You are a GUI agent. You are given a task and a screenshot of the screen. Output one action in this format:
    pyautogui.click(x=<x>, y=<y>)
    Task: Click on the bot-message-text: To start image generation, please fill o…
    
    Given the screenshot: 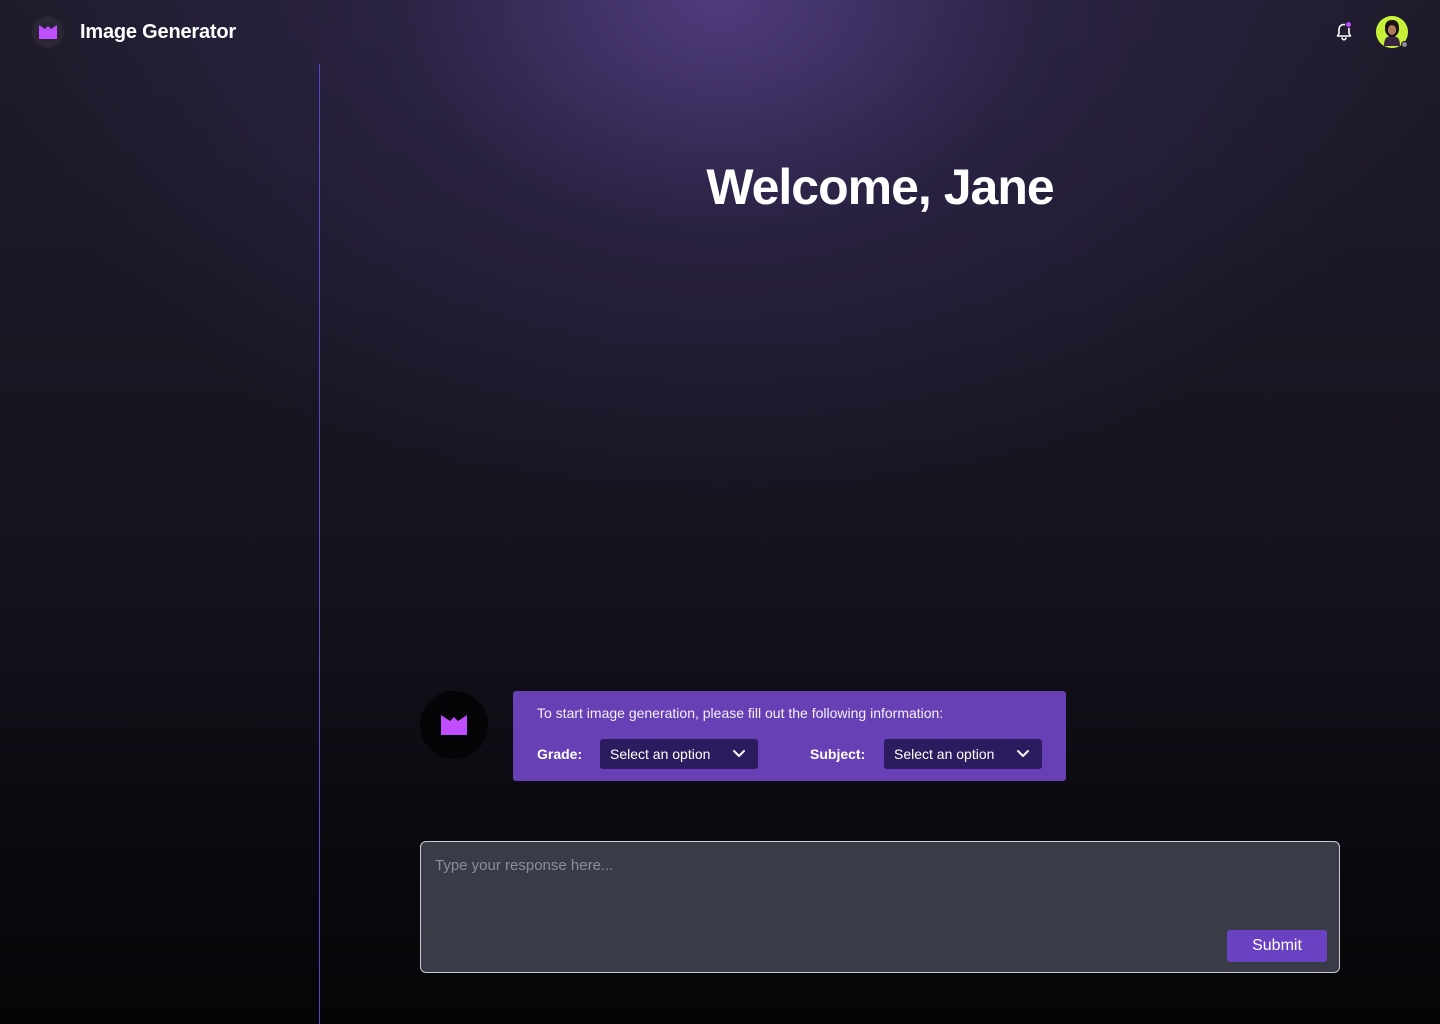 What is the action you would take?
    pyautogui.click(x=740, y=713)
    